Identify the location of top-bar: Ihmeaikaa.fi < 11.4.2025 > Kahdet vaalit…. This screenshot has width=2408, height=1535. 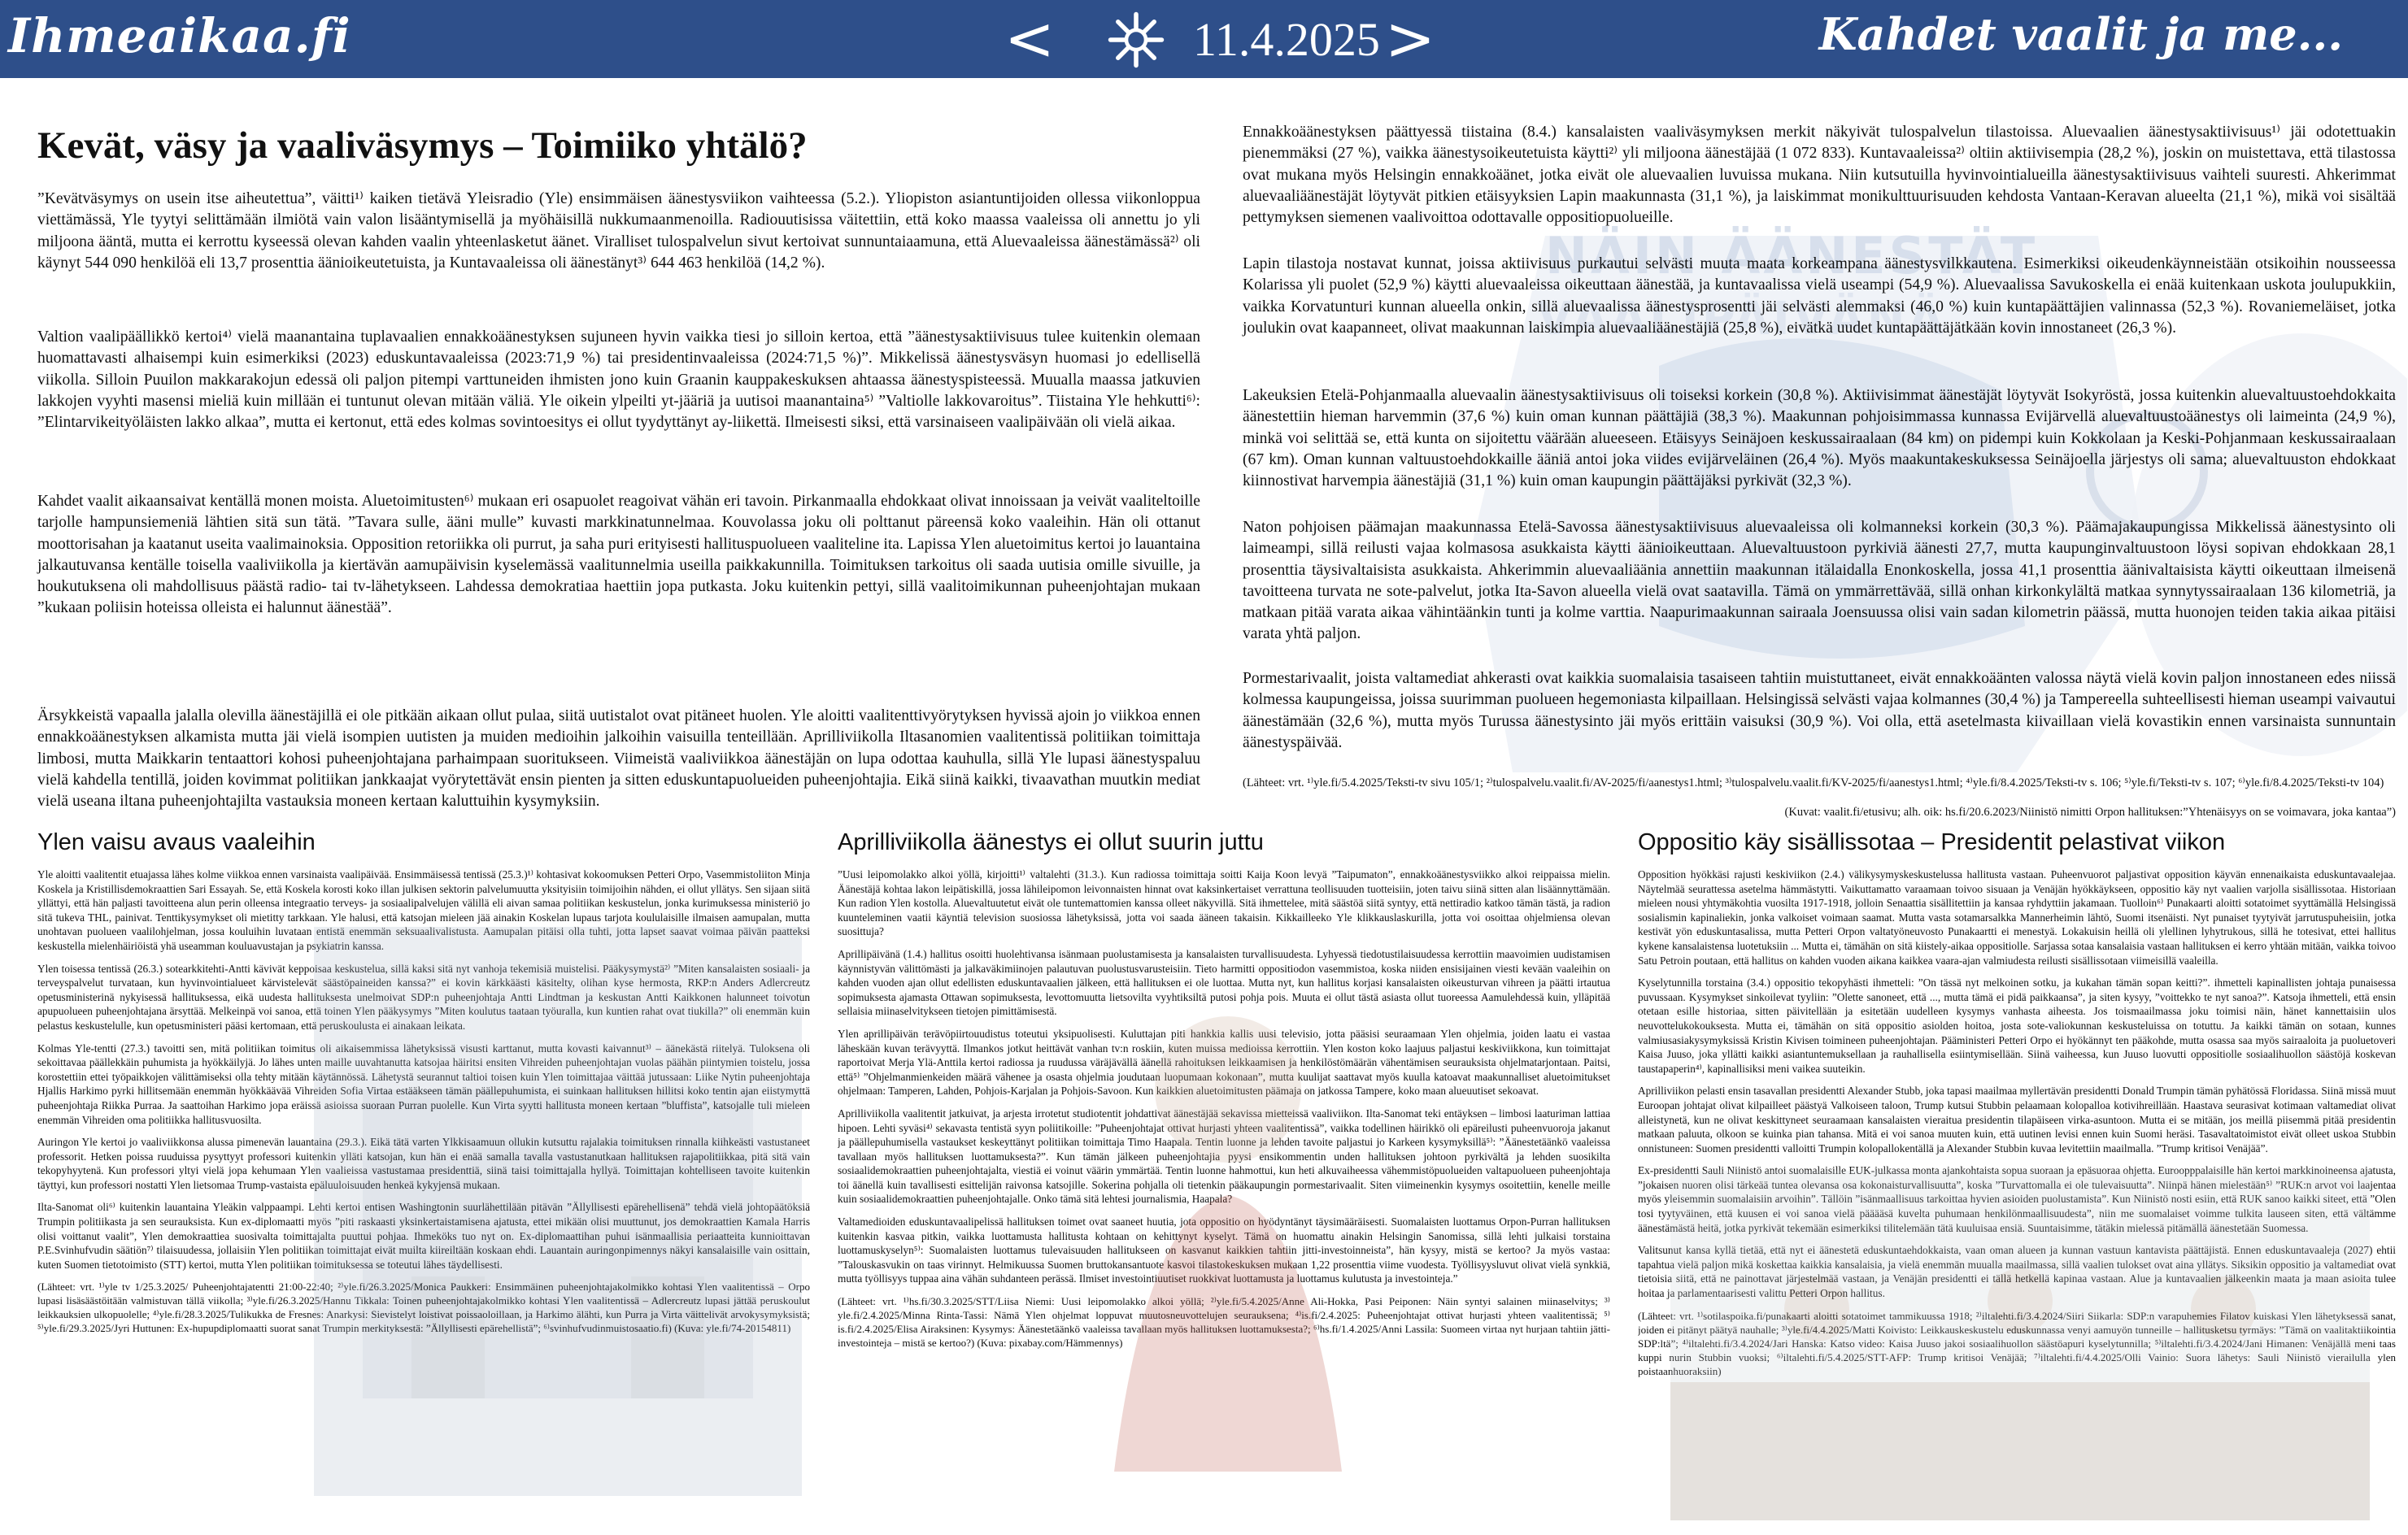
(1204, 39).